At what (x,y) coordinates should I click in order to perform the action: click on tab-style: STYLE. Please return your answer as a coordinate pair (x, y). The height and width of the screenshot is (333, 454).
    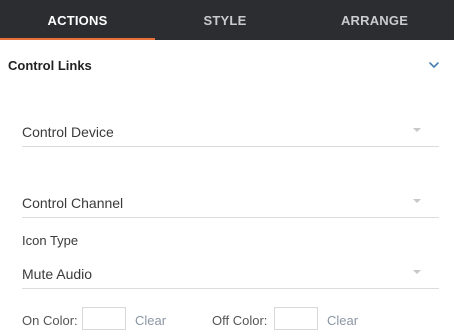
    Looking at the image, I should click on (225, 20).